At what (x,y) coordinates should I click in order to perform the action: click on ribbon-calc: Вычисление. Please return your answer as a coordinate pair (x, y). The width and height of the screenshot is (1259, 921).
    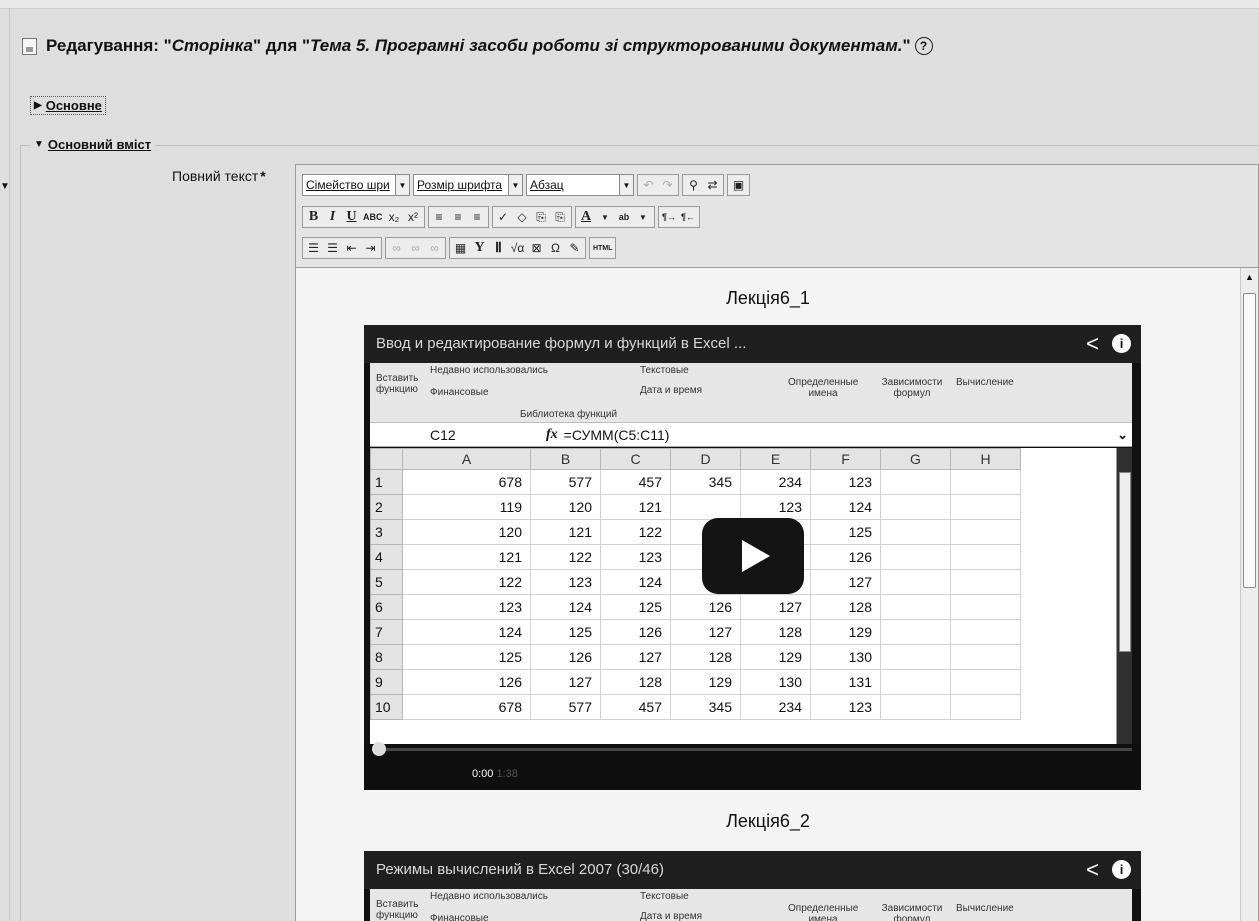
    Looking at the image, I should click on (985, 908).